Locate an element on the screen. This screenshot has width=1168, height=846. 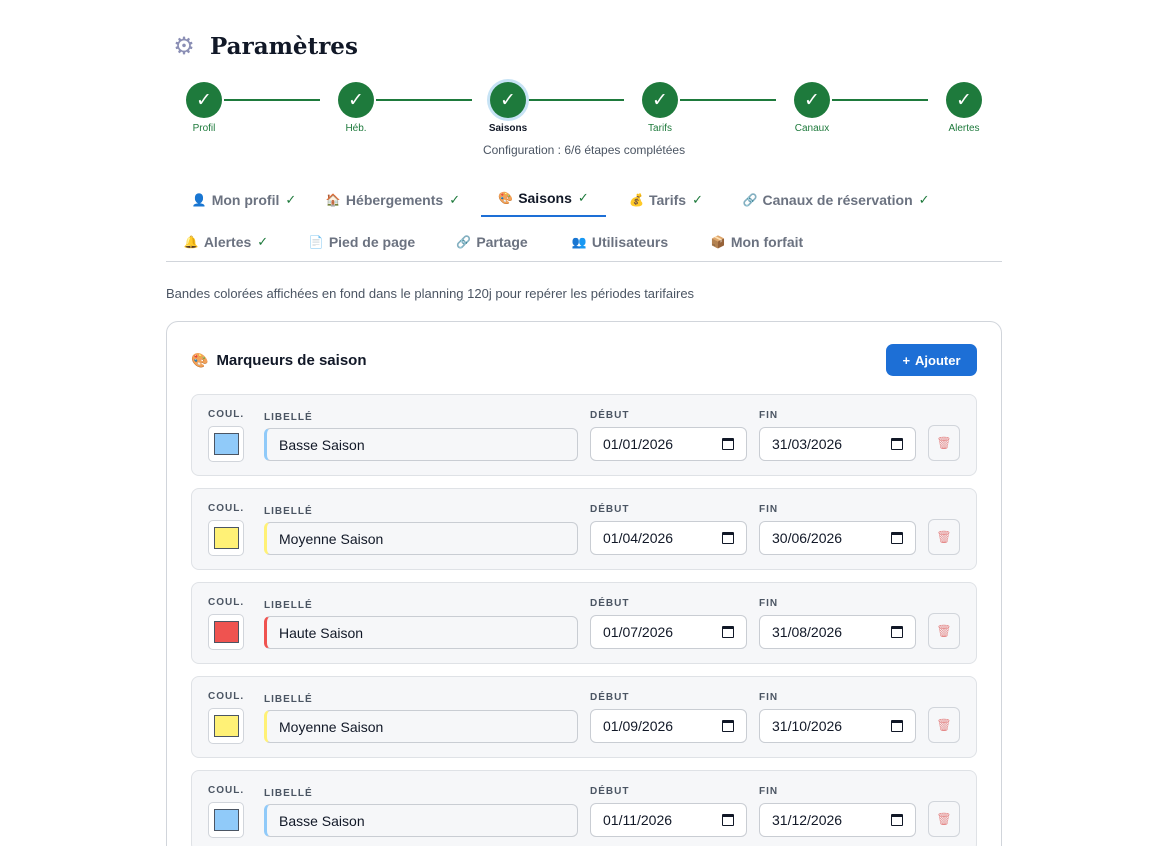
tab-label: Partage is located at coordinates (502, 242).